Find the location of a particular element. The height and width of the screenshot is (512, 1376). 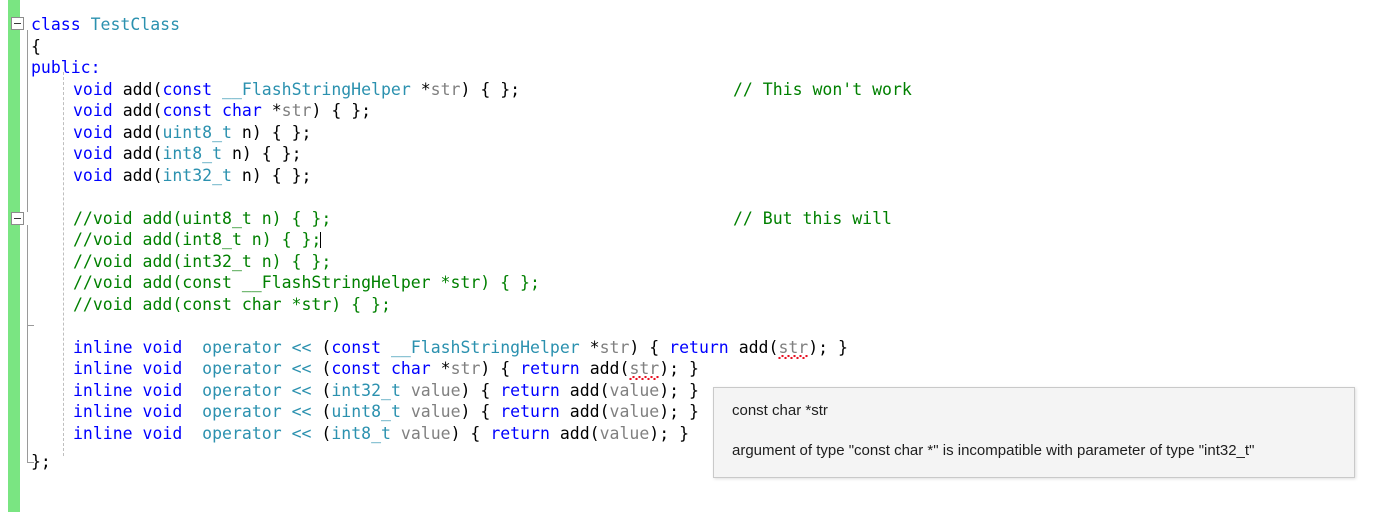

token-keyword: public: is located at coordinates (66, 67).